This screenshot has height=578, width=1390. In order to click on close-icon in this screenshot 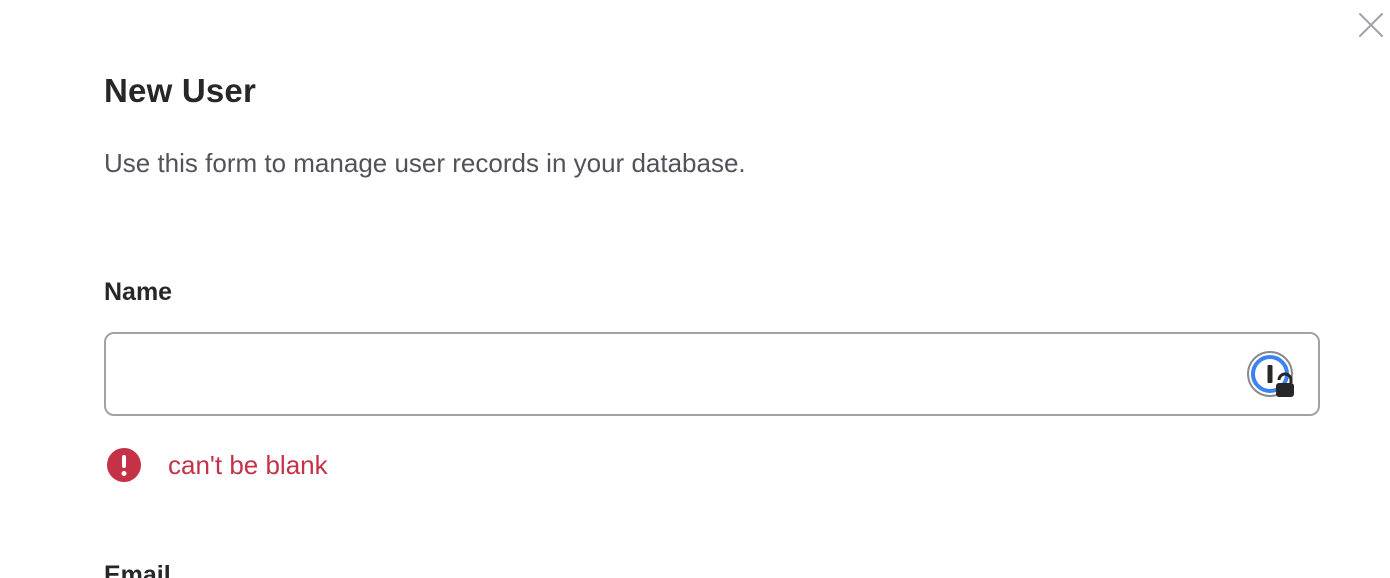, I will do `click(1371, 25)`.